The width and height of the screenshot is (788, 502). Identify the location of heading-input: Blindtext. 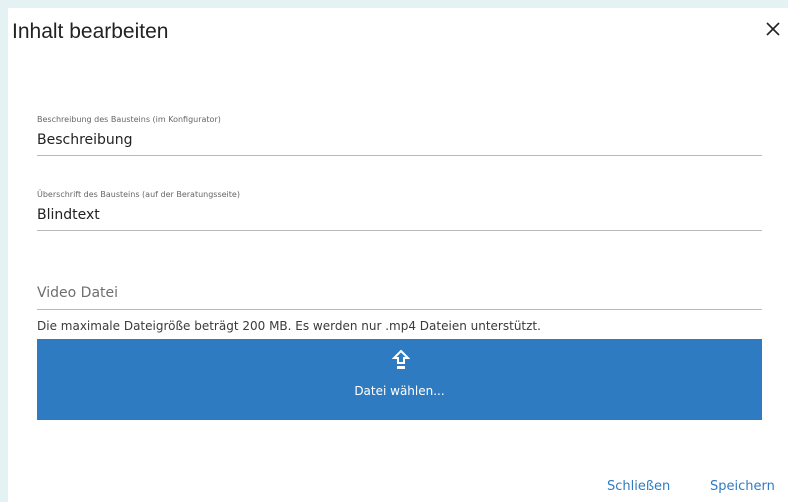
(399, 215).